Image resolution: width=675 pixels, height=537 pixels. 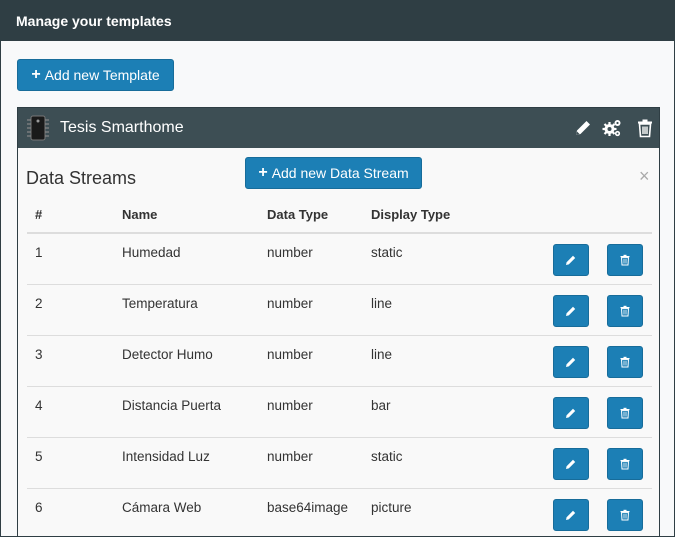 What do you see at coordinates (81, 178) in the screenshot?
I see `datastreams-title: Data Streams` at bounding box center [81, 178].